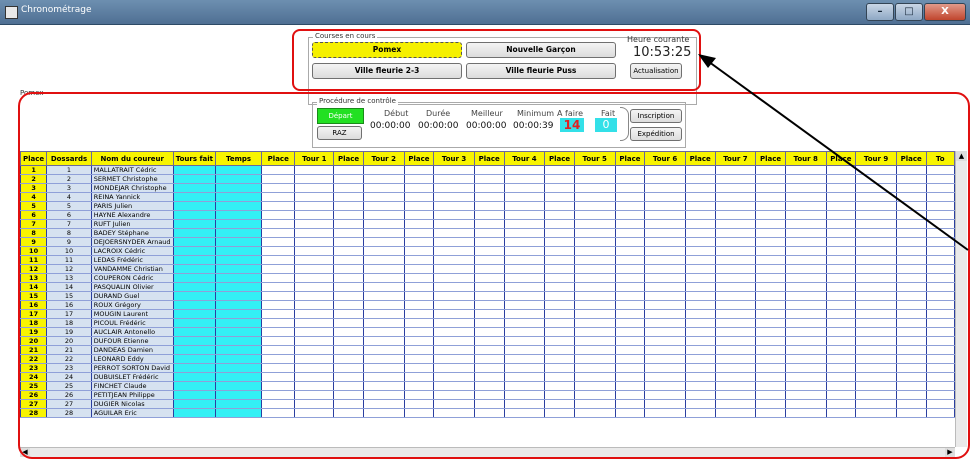  Describe the element at coordinates (909, 12) in the screenshot. I see `maximize-button: □` at that location.